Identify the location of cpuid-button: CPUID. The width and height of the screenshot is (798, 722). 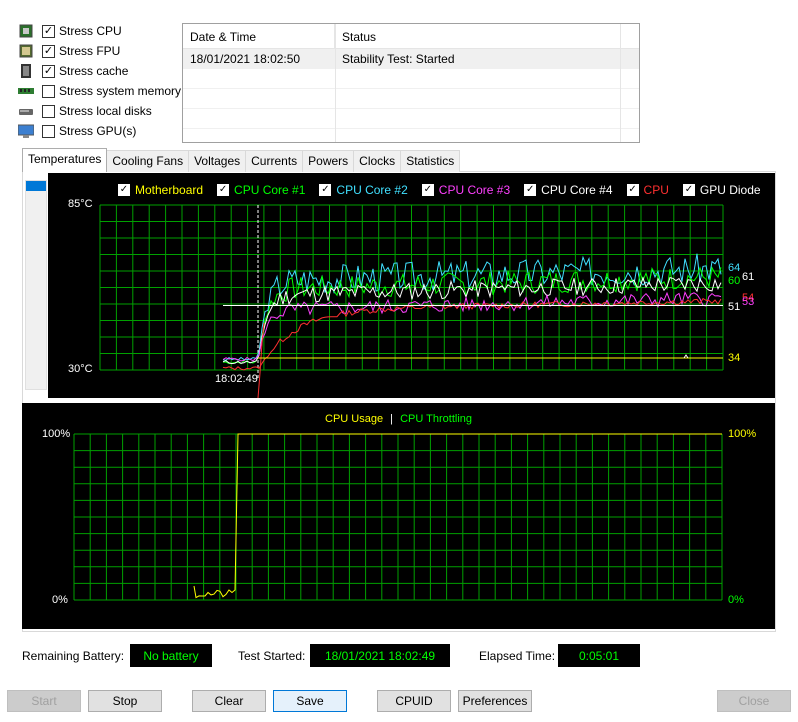
(414, 701).